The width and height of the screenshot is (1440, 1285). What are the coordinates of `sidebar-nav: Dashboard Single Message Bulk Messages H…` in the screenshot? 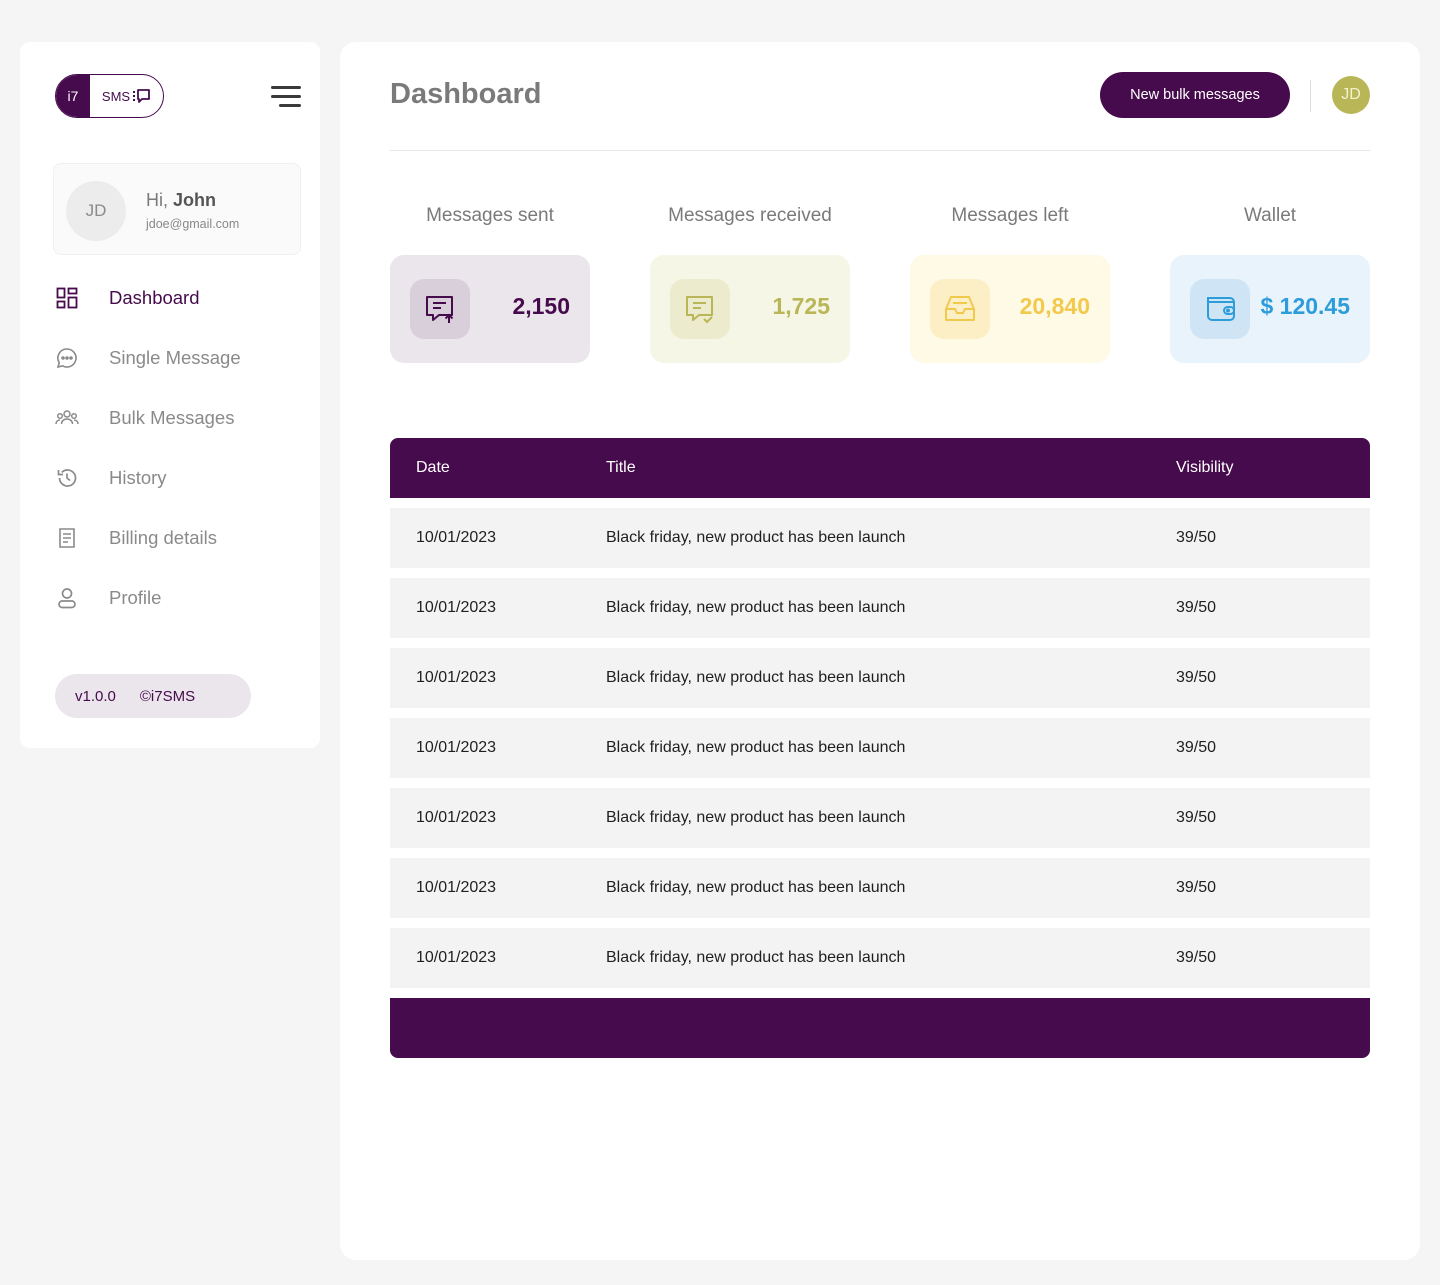 It's located at (170, 448).